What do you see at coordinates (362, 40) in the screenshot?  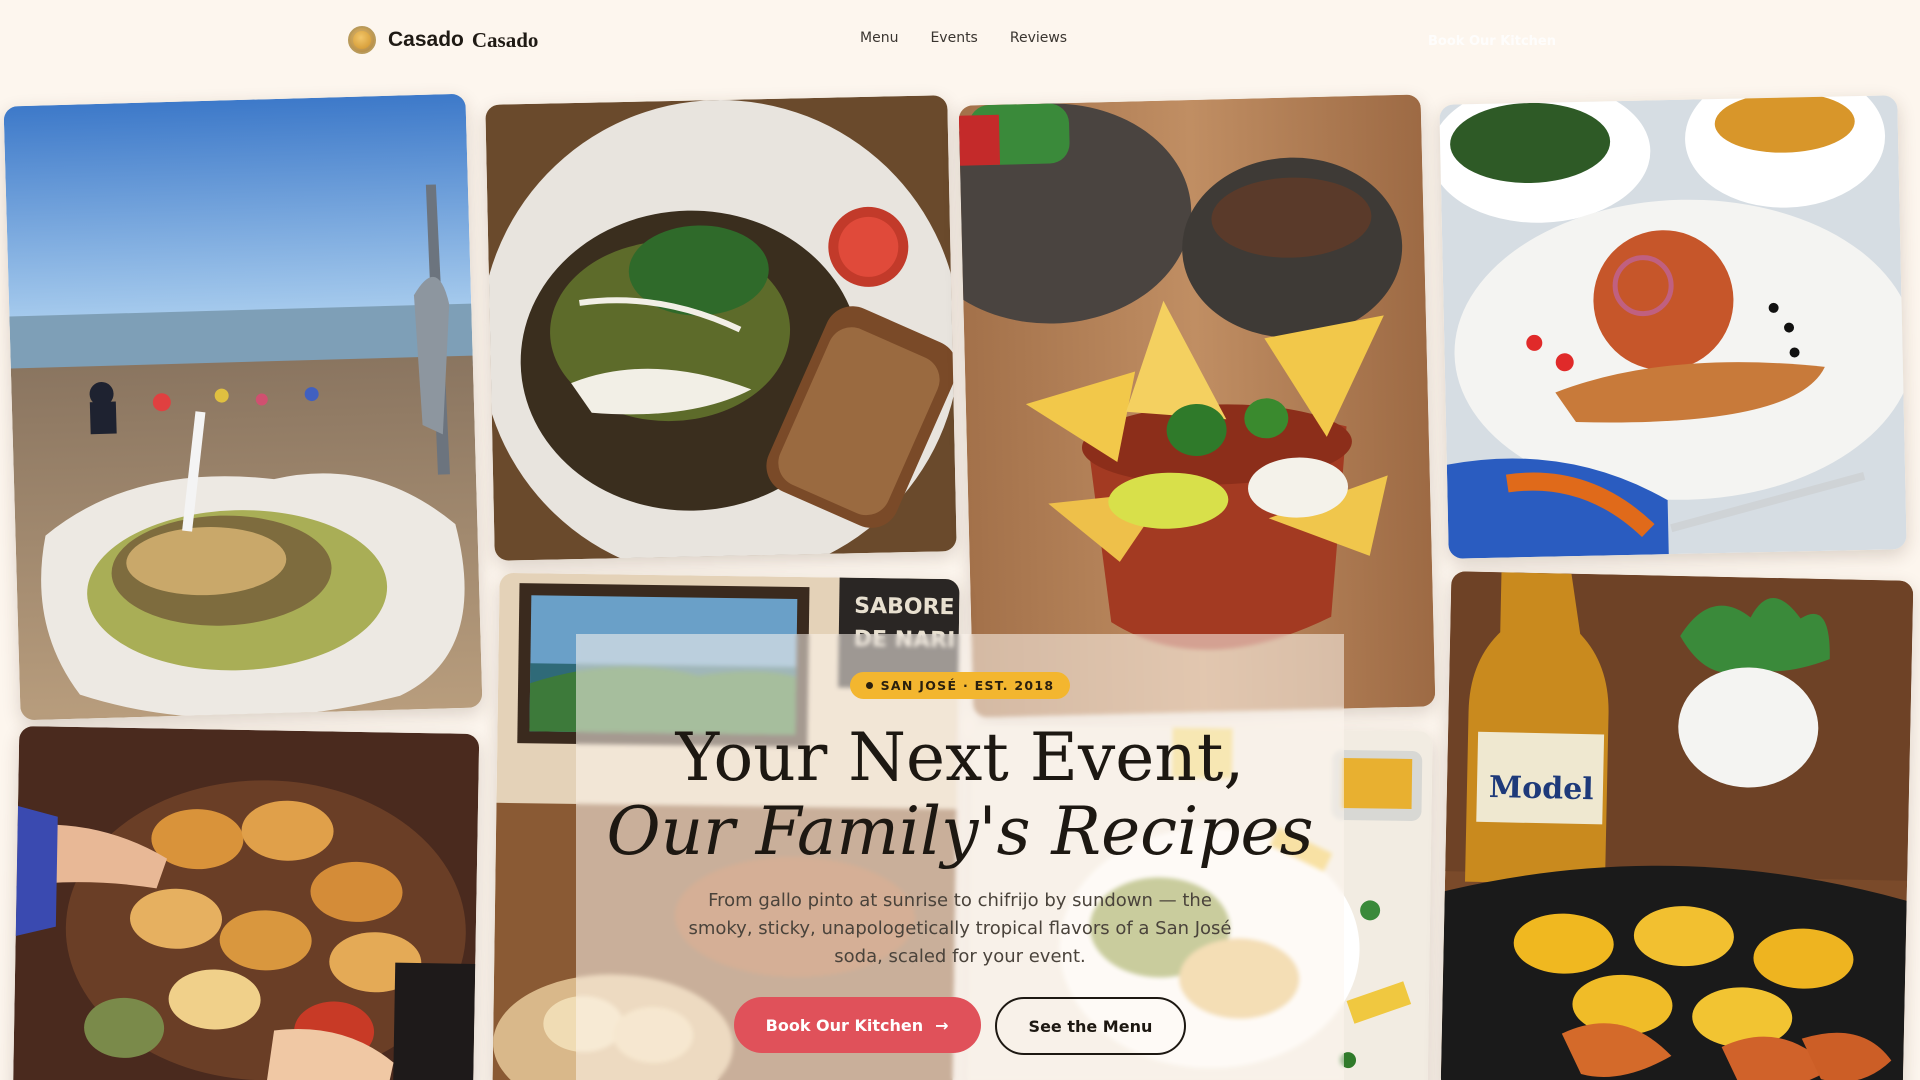 I see `logo-icon` at bounding box center [362, 40].